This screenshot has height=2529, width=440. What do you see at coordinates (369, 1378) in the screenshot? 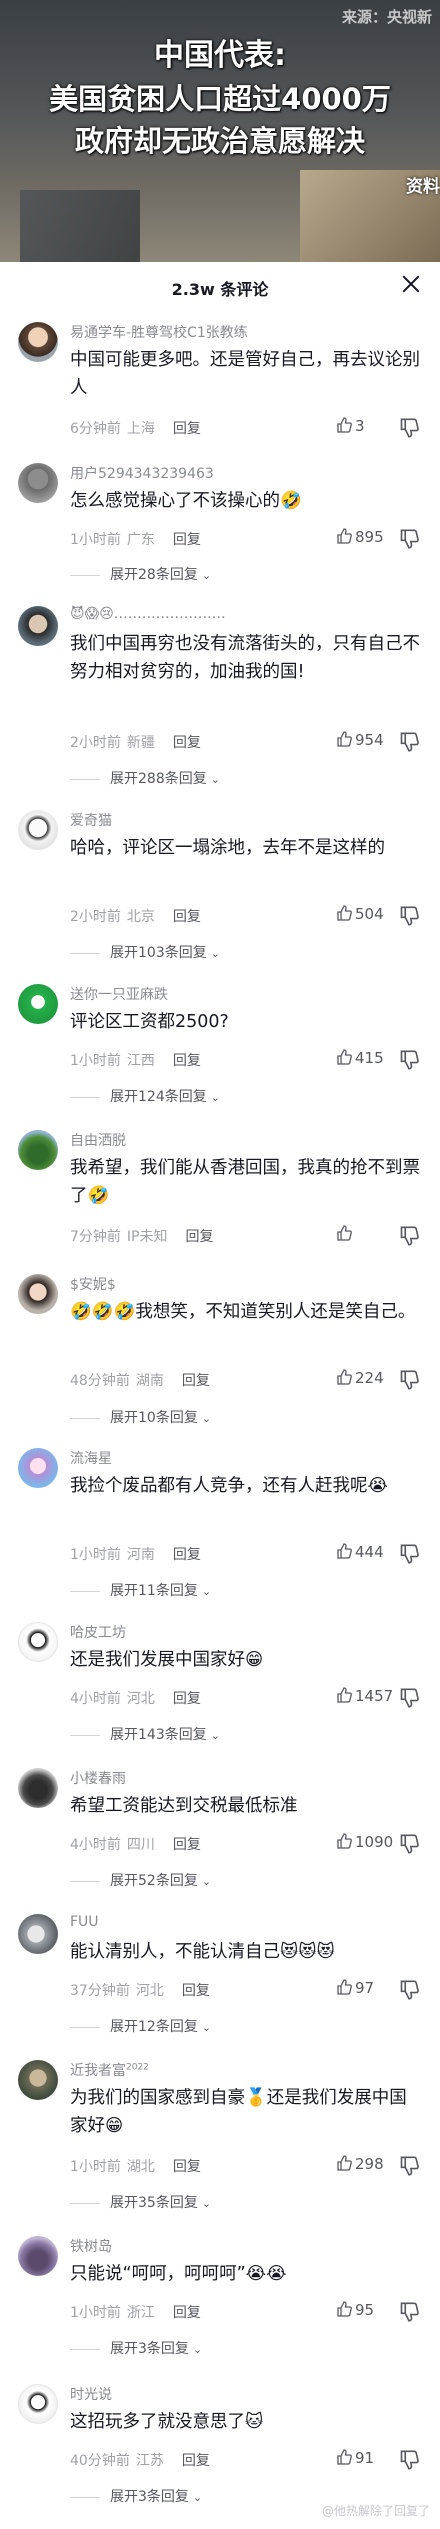
I see `like-count: 224` at bounding box center [369, 1378].